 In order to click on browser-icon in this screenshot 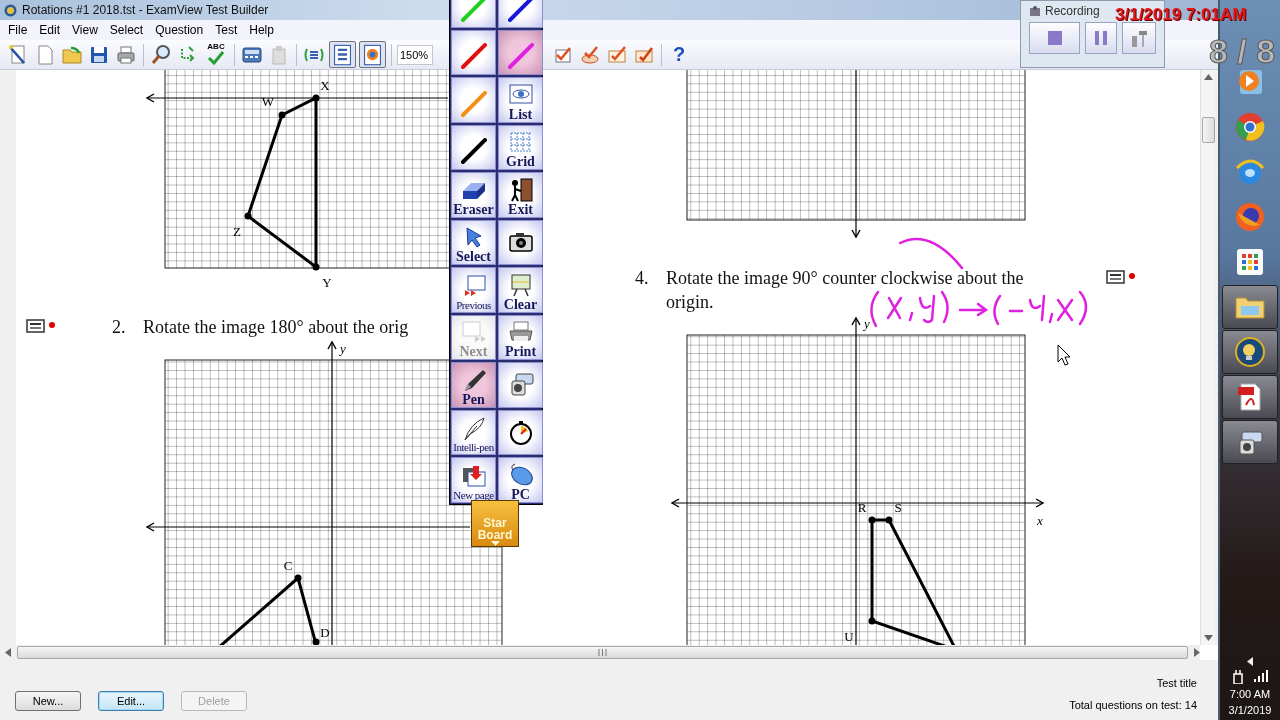, I will do `click(1250, 127)`.